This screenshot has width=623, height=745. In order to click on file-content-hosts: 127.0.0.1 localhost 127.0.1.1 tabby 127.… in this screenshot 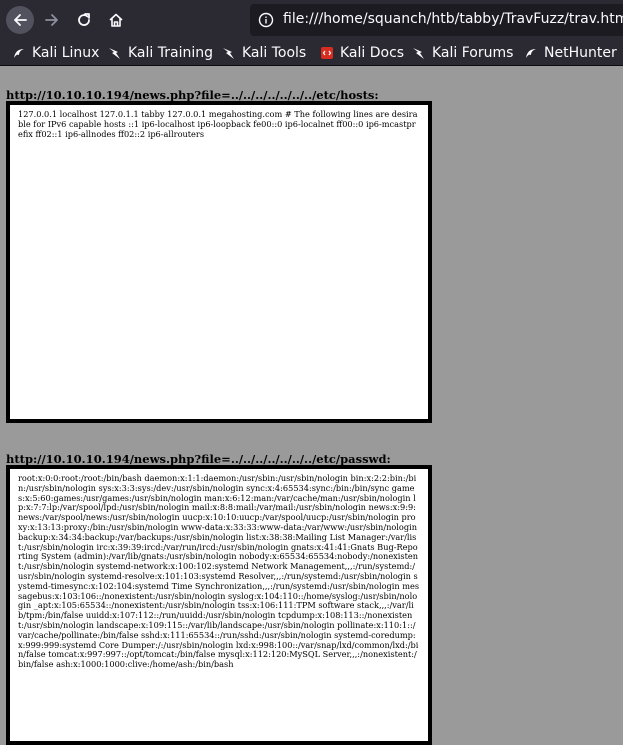, I will do `click(218, 124)`.